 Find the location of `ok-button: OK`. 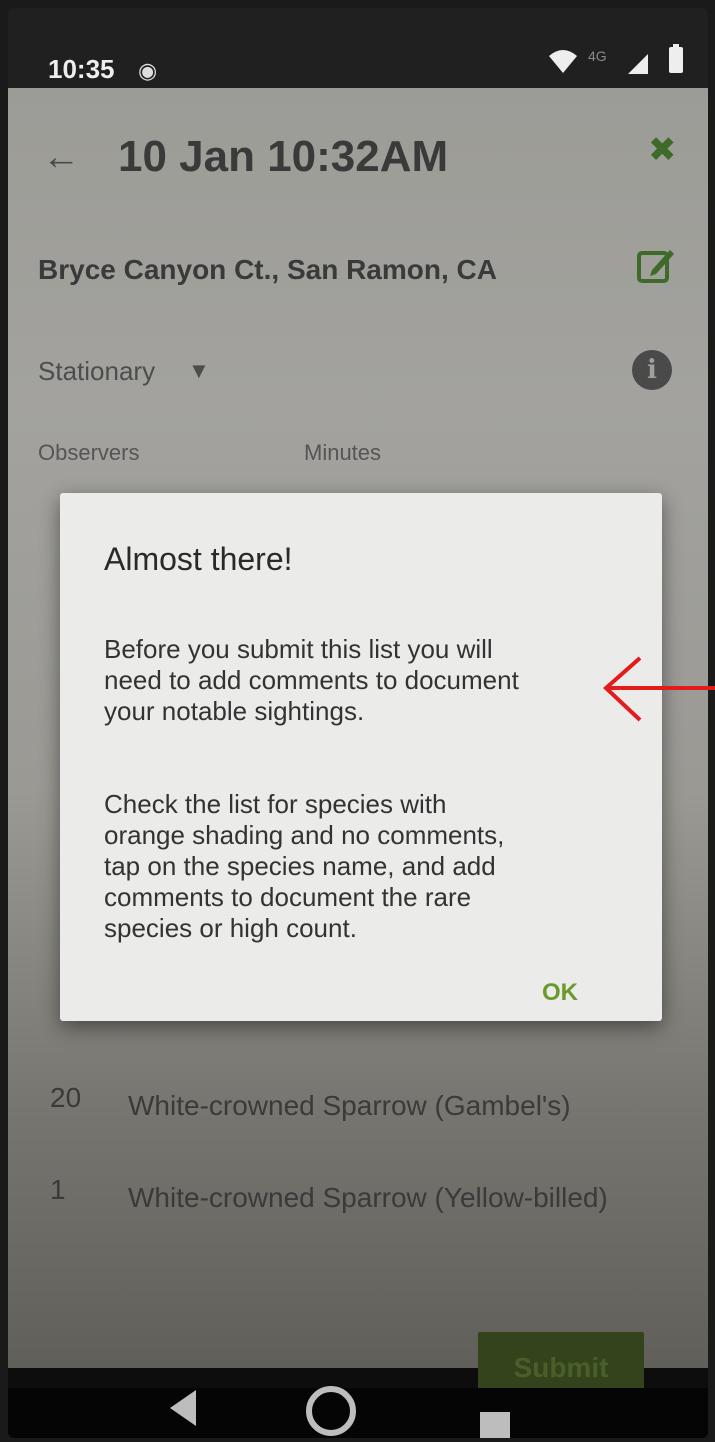

ok-button: OK is located at coordinates (560, 993).